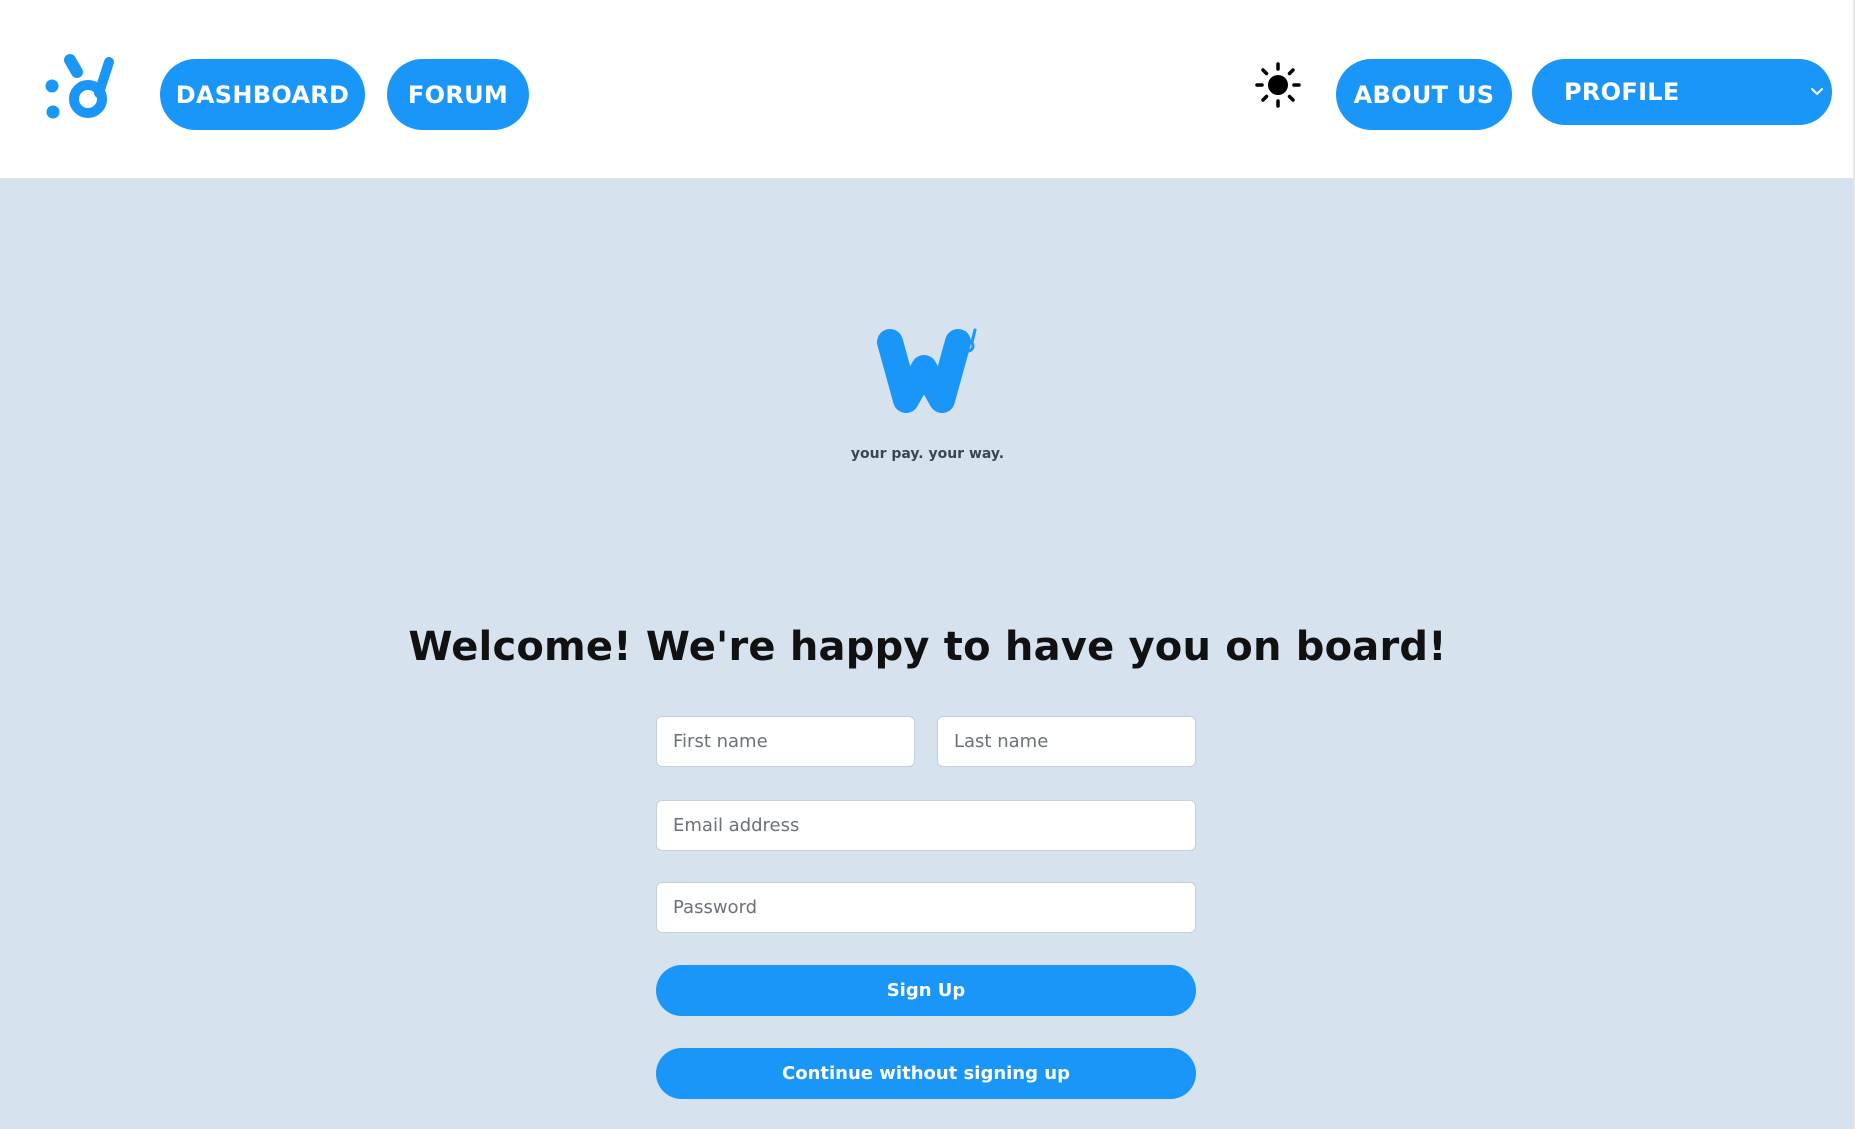  I want to click on sign-up-button-label: Sign Up, so click(926, 990).